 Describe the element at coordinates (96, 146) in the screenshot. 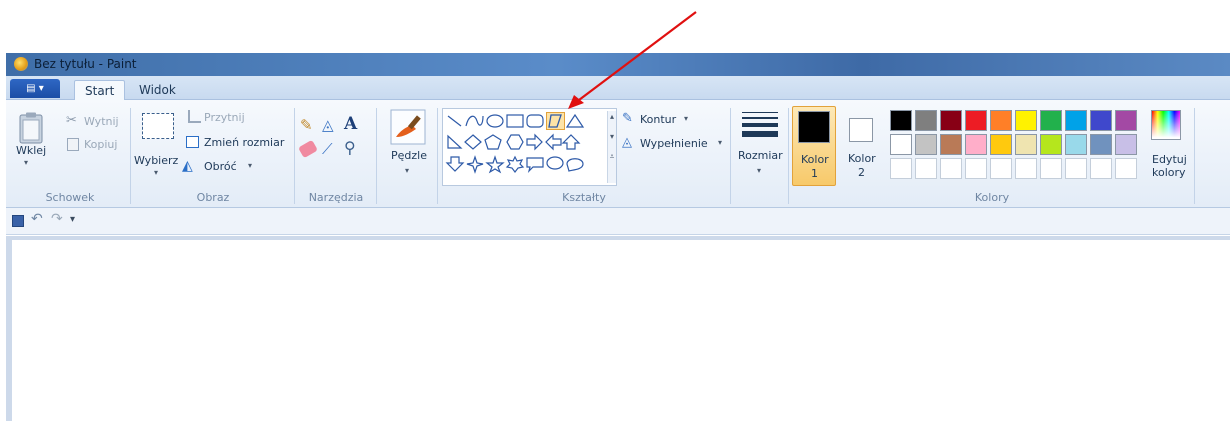

I see `copy-button: Kopiuj` at that location.